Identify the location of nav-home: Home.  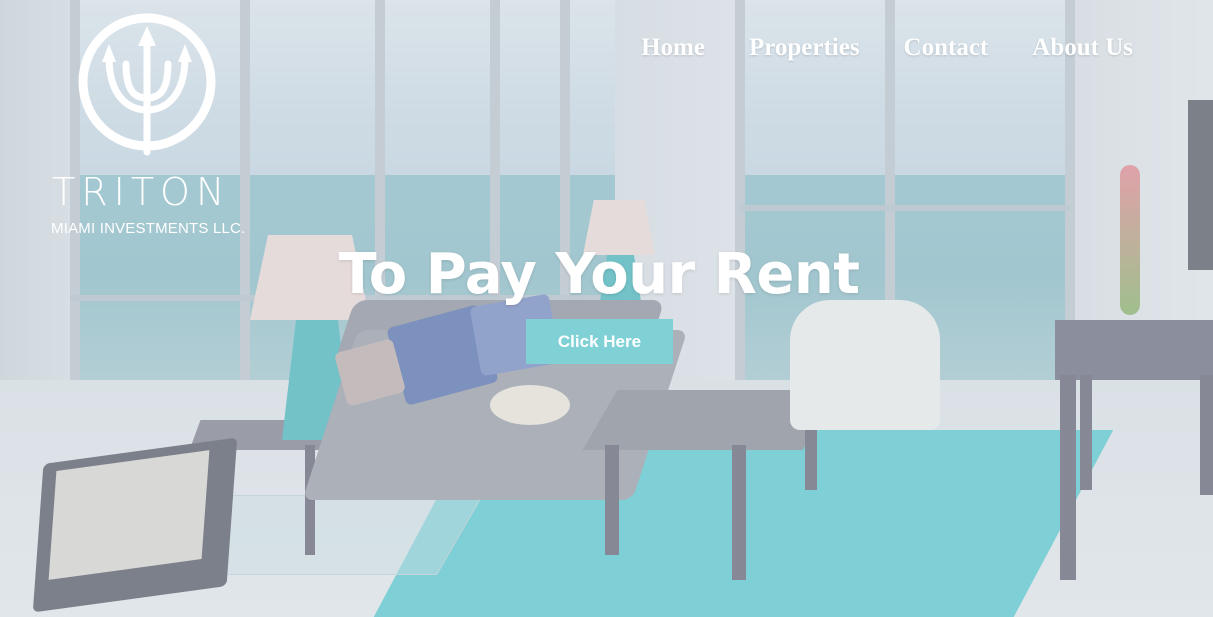
(673, 48).